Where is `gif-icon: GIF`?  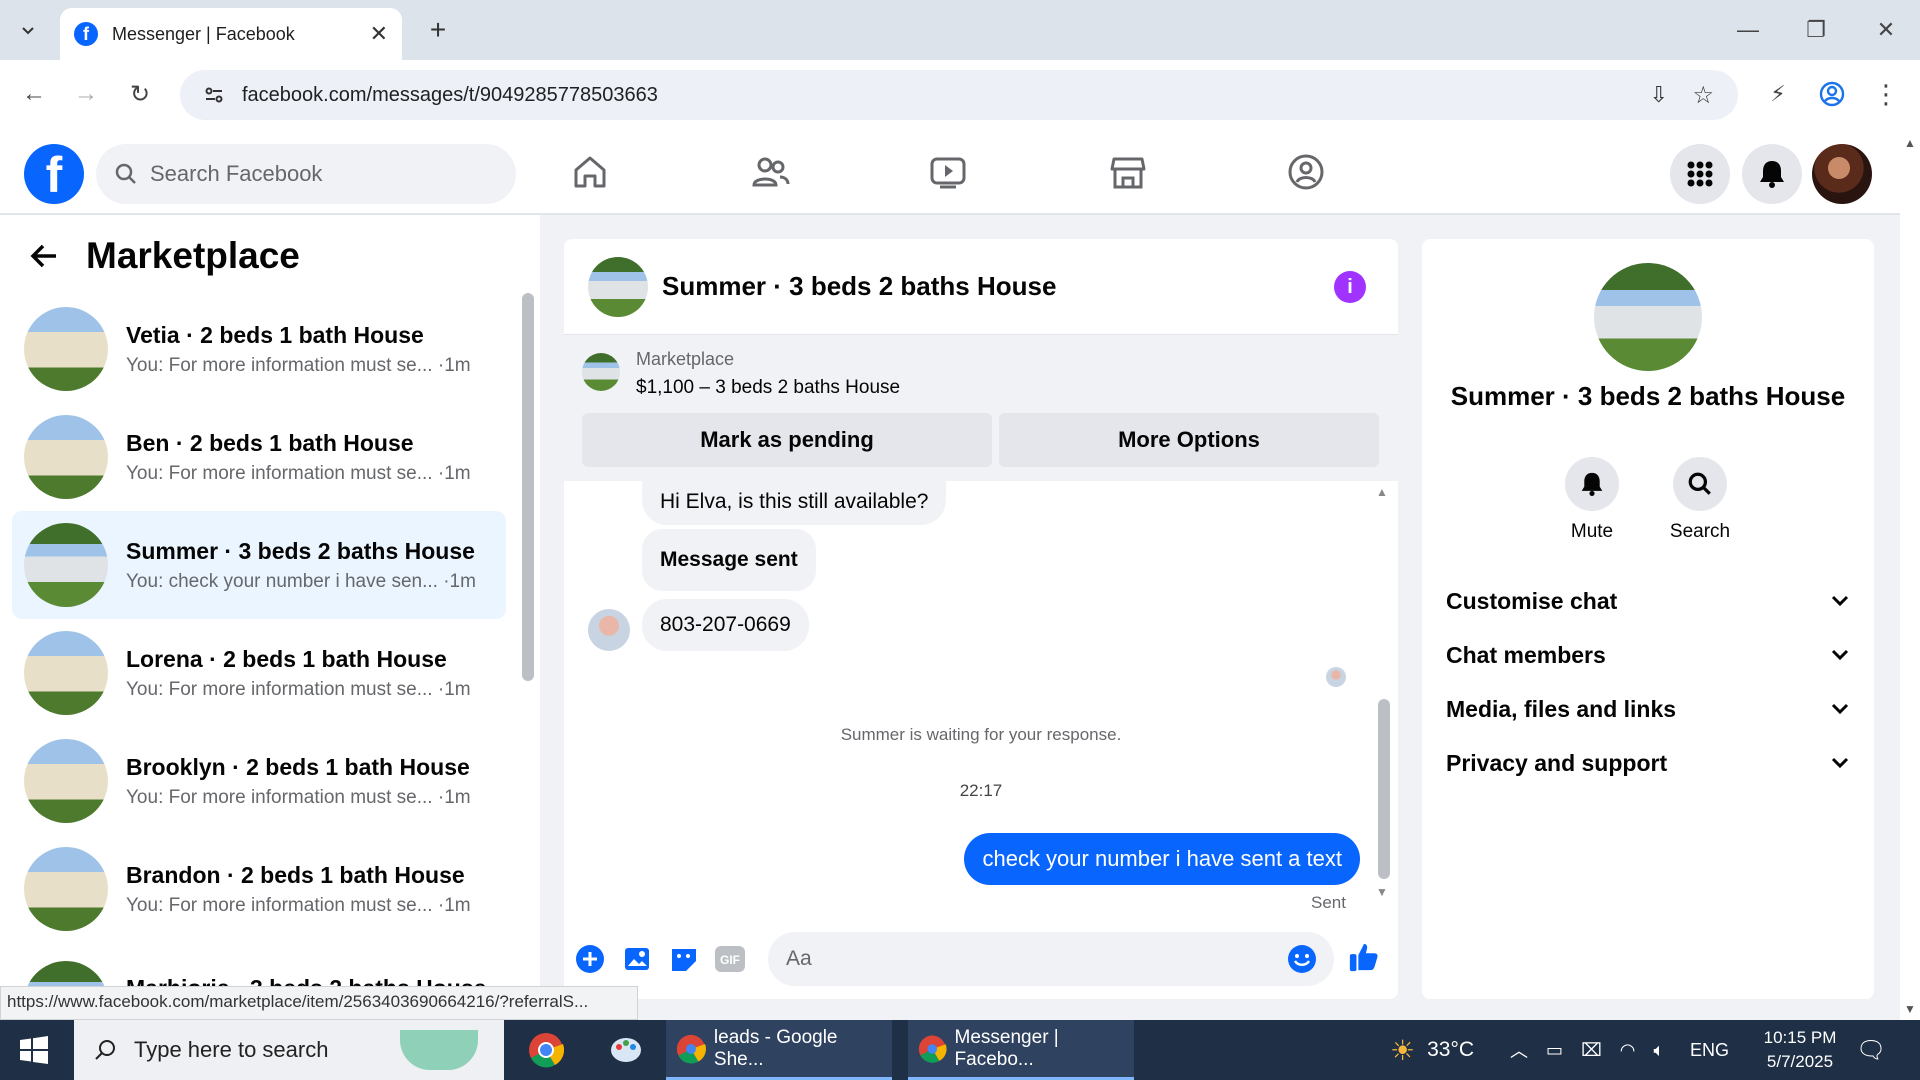
gif-icon: GIF is located at coordinates (730, 959).